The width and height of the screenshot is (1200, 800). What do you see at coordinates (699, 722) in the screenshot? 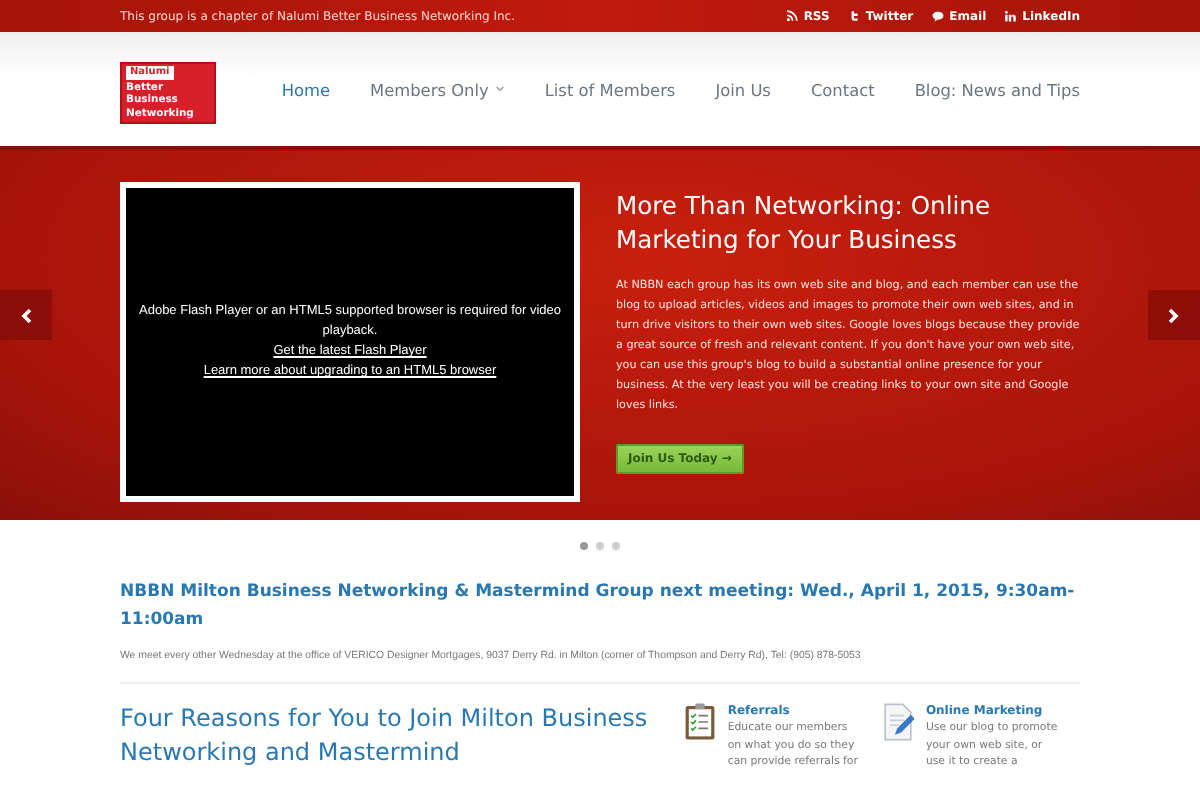
I see `clipboard-checklist-icon` at bounding box center [699, 722].